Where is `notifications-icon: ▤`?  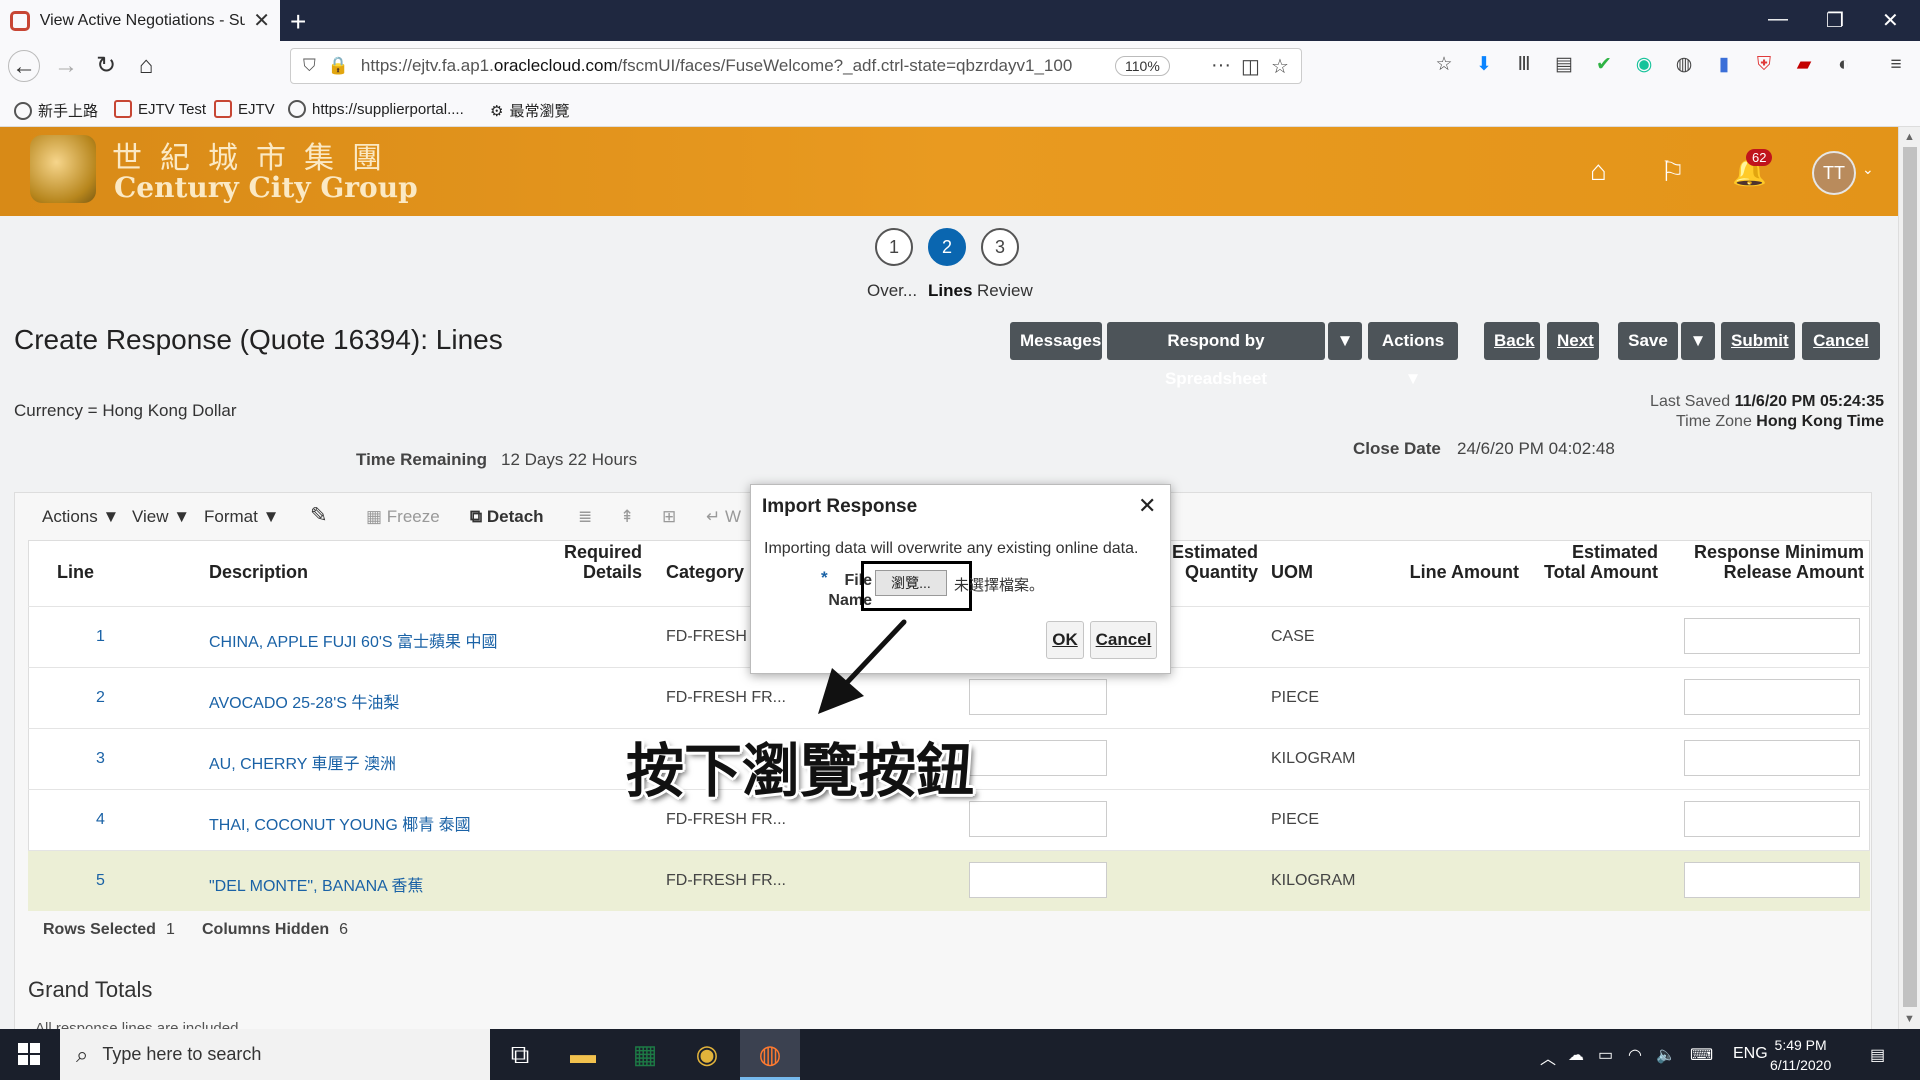
notifications-icon: ▤ is located at coordinates (1877, 1055).